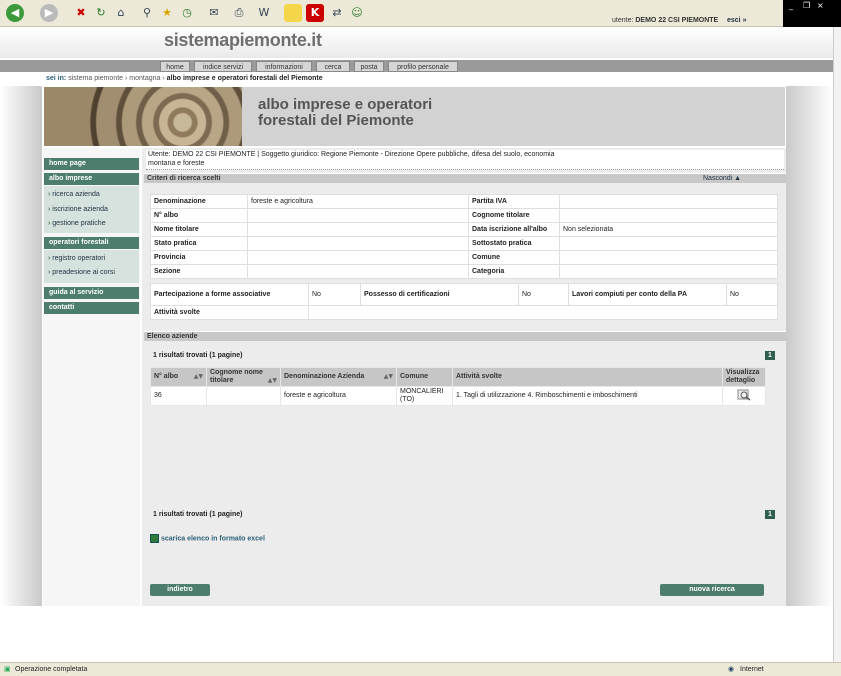 The width and height of the screenshot is (841, 676). Describe the element at coordinates (514, 201) in the screenshot. I see `piva-label: Partita IVA` at that location.